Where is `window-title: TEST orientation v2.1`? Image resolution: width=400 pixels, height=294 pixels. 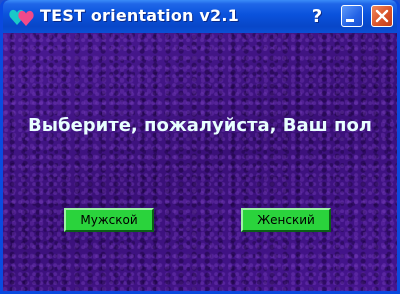
window-title: TEST orientation v2.1 is located at coordinates (139, 15).